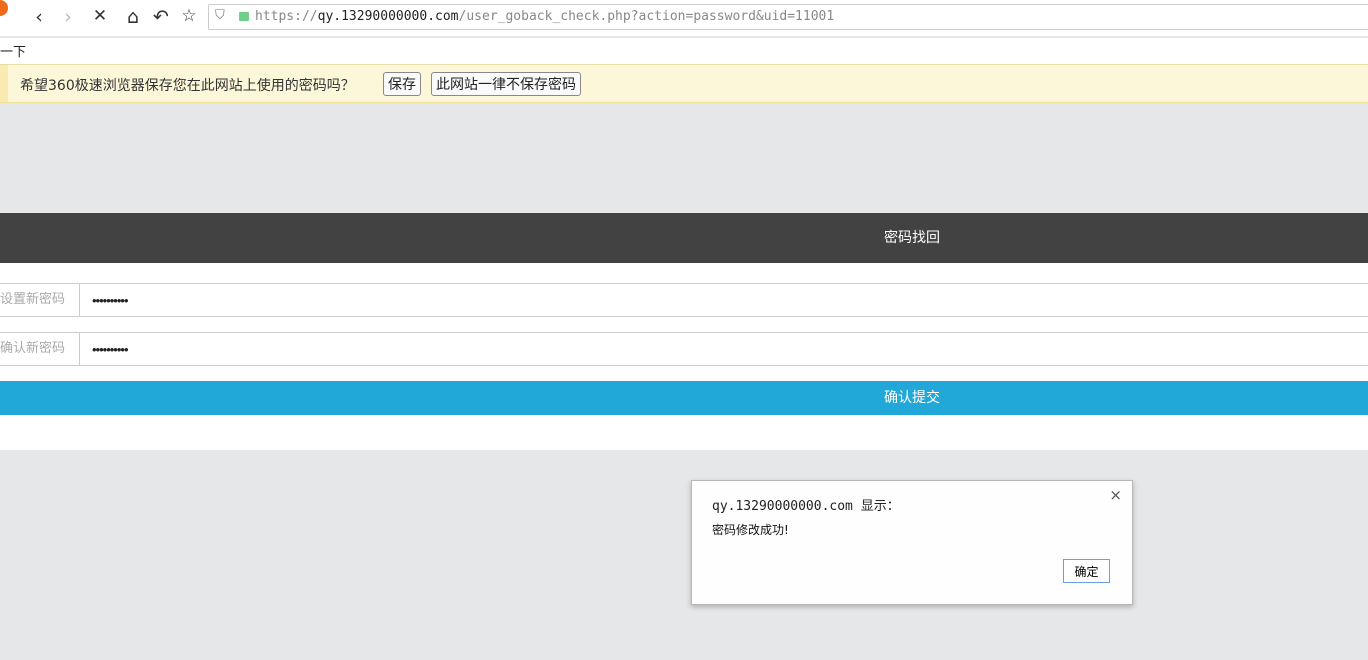  Describe the element at coordinates (100, 16) in the screenshot. I see `stop-icon: ✕` at that location.